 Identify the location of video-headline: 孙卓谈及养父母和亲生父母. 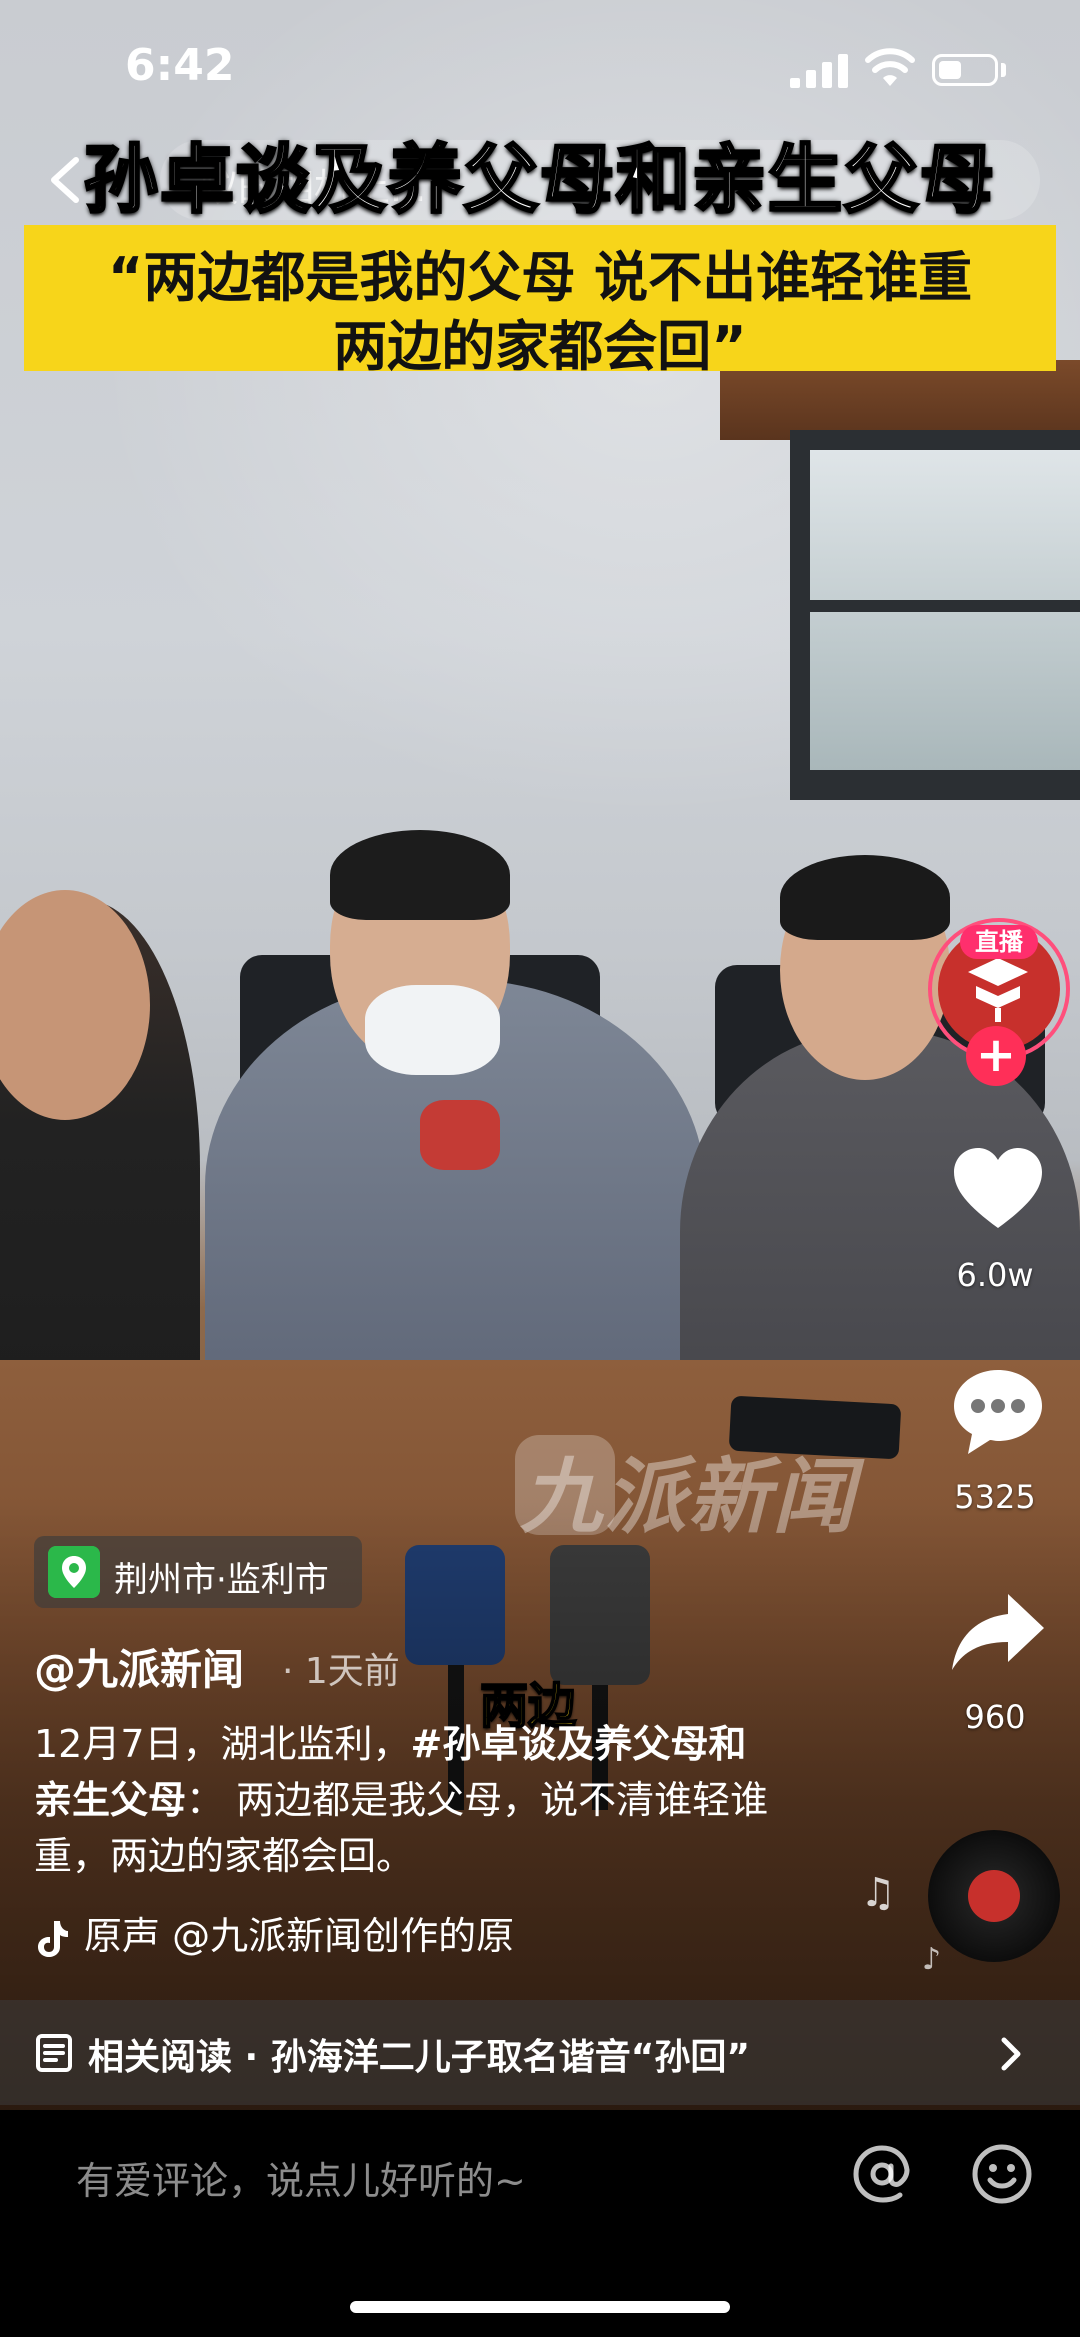
(539, 180).